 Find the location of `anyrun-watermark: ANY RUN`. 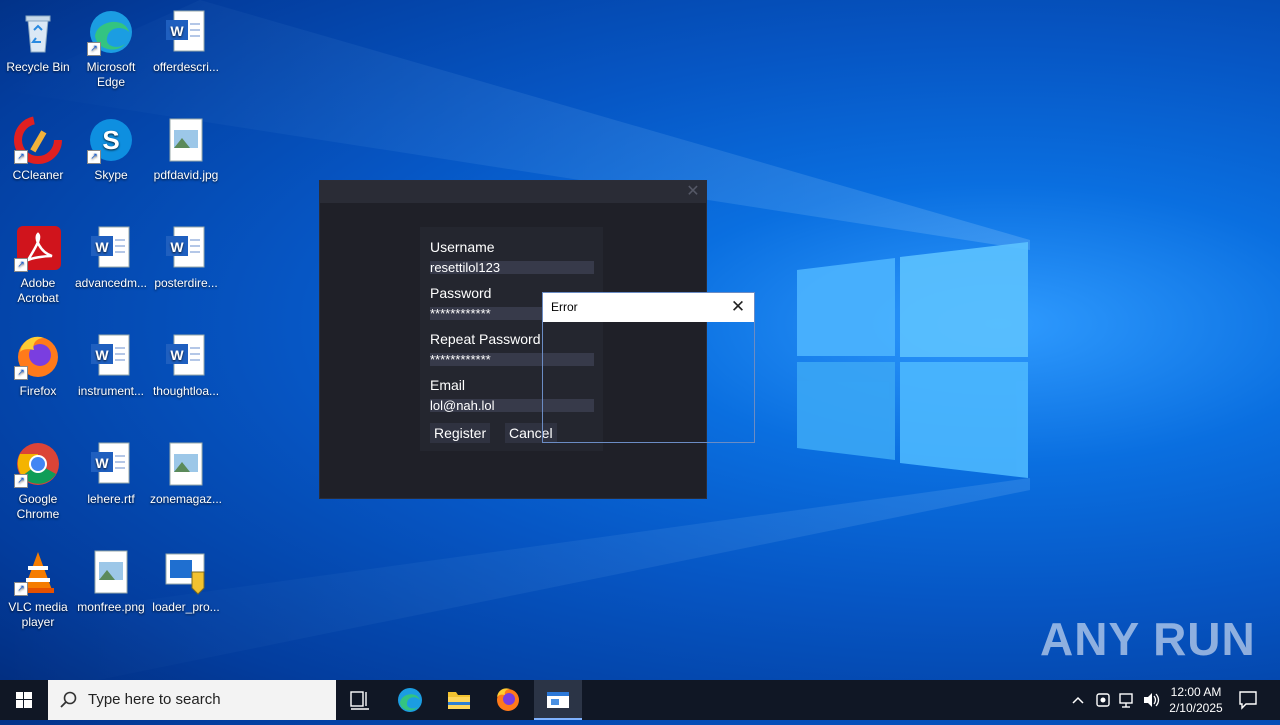

anyrun-watermark: ANY RUN is located at coordinates (1148, 639).